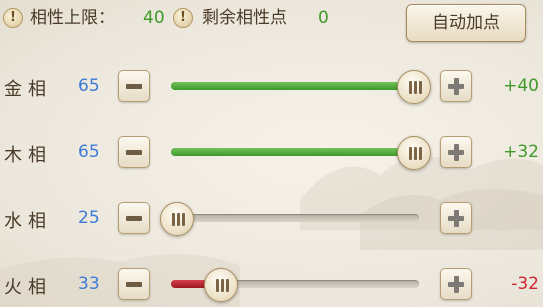  I want to click on attribute-label: 金相, so click(28, 89).